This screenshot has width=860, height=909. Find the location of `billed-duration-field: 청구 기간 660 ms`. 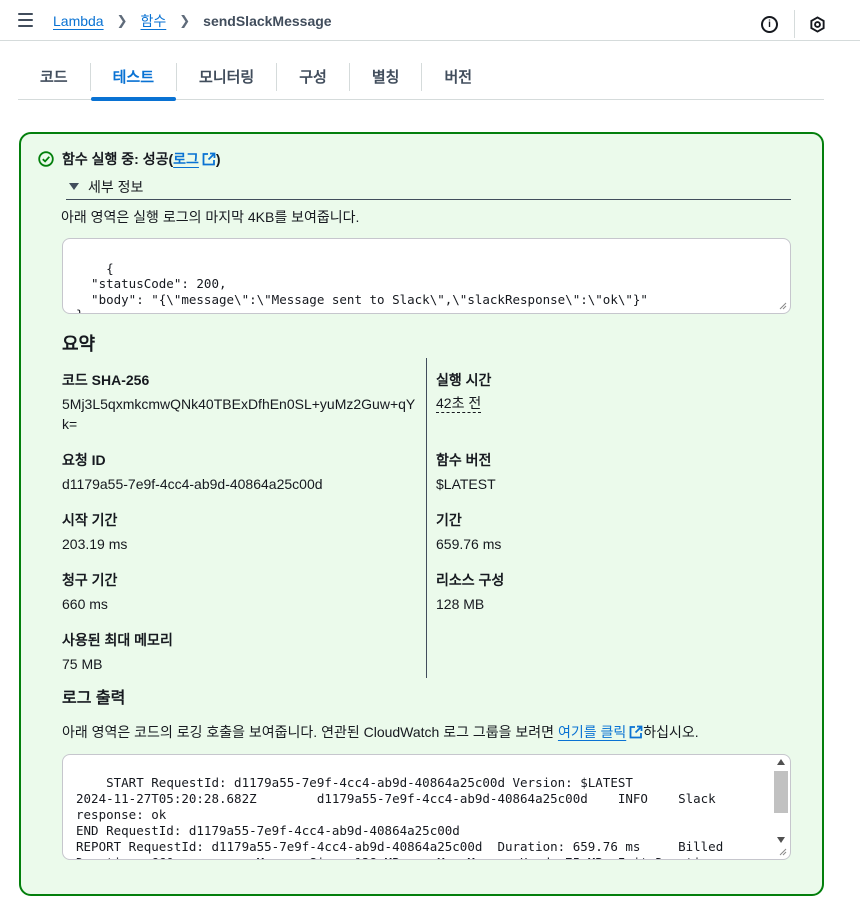

billed-duration-field: 청구 기간 660 ms is located at coordinates (89, 592).